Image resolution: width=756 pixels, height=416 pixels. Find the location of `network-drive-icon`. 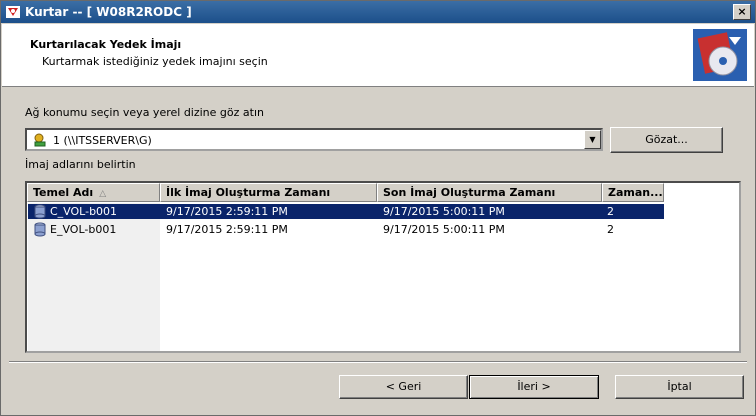

network-drive-icon is located at coordinates (40, 140).